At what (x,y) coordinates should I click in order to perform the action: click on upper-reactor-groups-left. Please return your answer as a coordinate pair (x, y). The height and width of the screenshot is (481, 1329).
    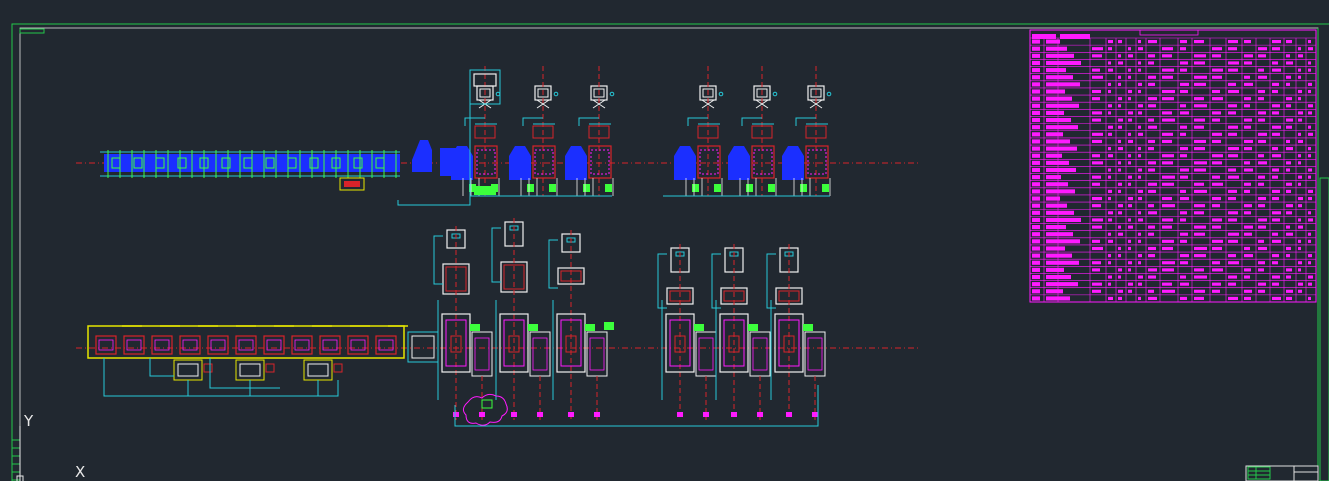
    Looking at the image, I should click on (513, 131).